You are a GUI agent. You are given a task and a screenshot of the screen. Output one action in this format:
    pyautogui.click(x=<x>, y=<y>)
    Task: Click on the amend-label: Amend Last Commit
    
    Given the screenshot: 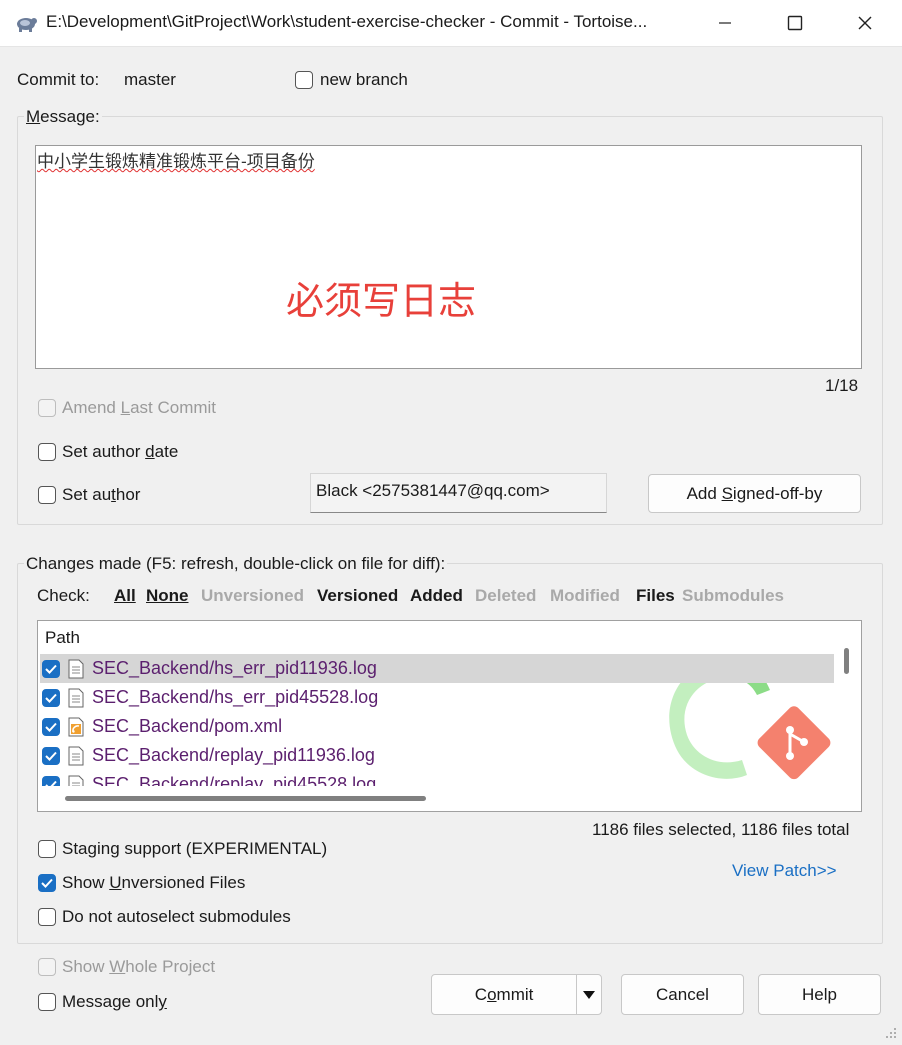 What is the action you would take?
    pyautogui.click(x=139, y=407)
    